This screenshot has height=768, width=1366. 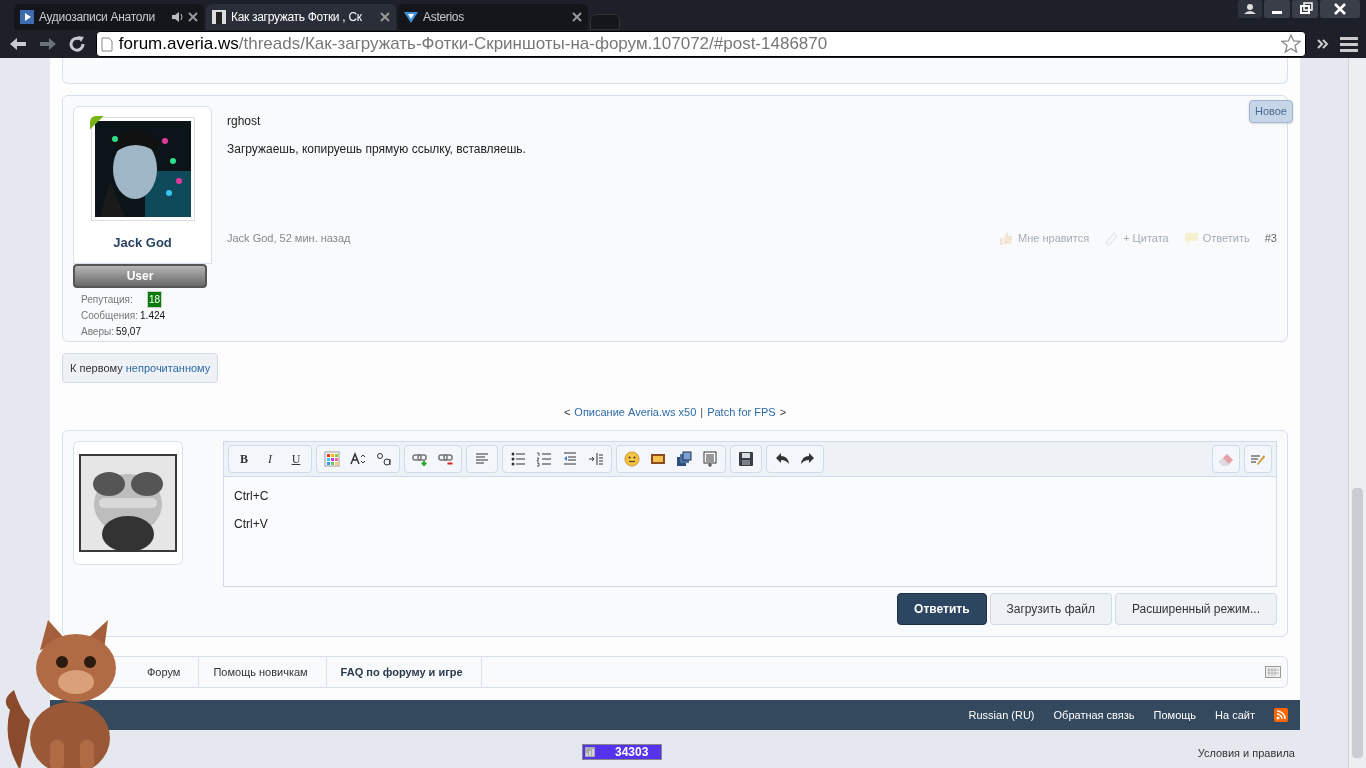 I want to click on browser-tab: Как загружать Фотки , Ск, so click(x=301, y=17).